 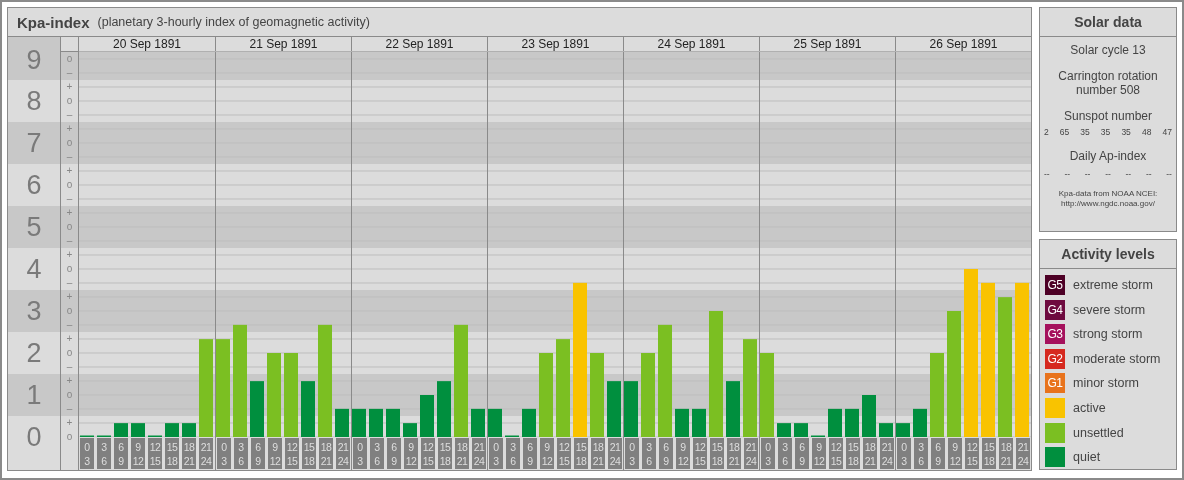 I want to click on level-label: 1, so click(x=34, y=395).